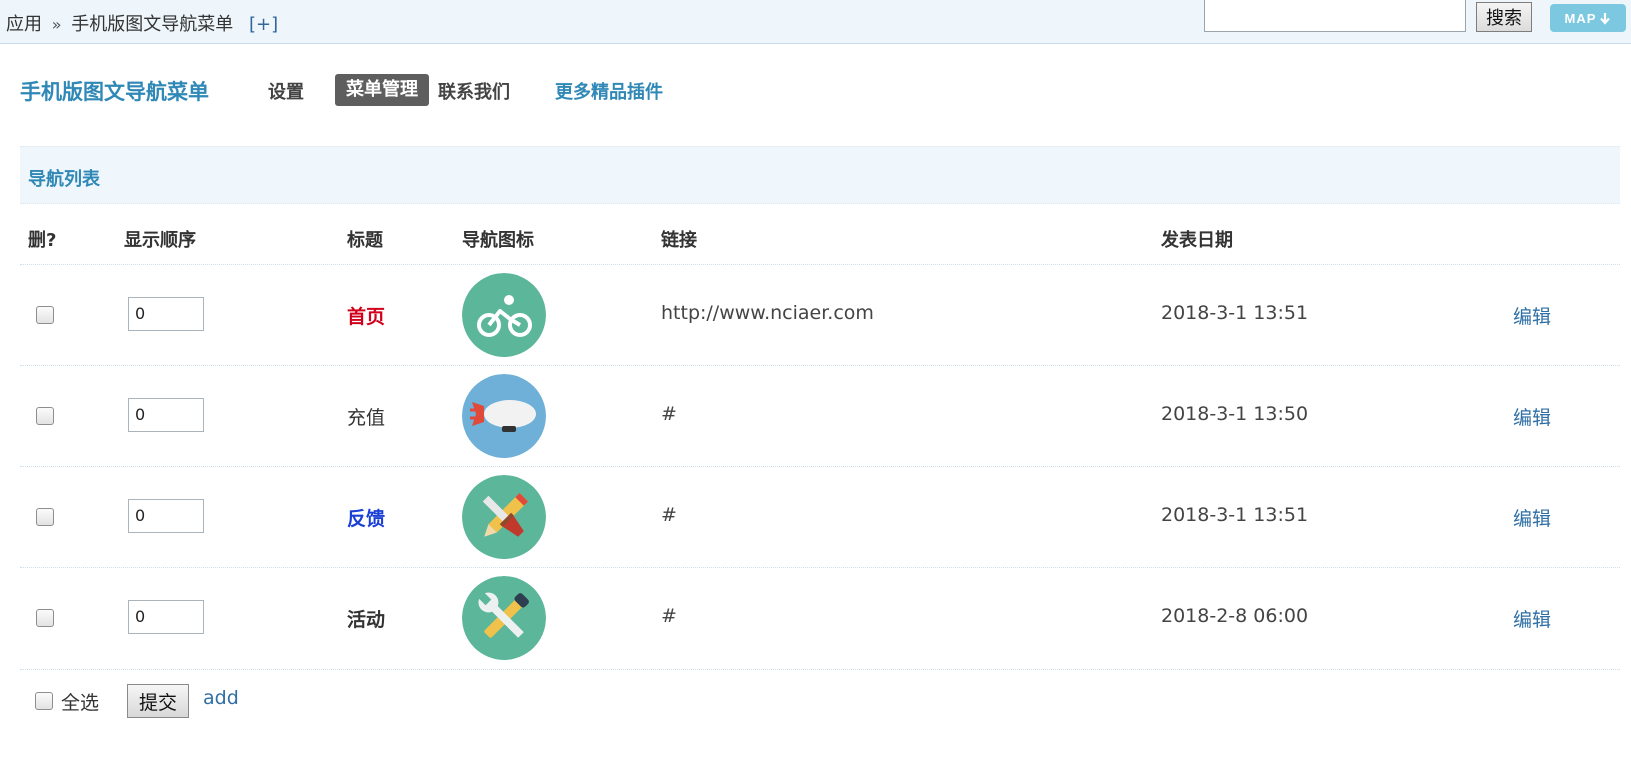 The image size is (1631, 782). I want to click on tab-more-plugins: 更多精品插件, so click(609, 91).